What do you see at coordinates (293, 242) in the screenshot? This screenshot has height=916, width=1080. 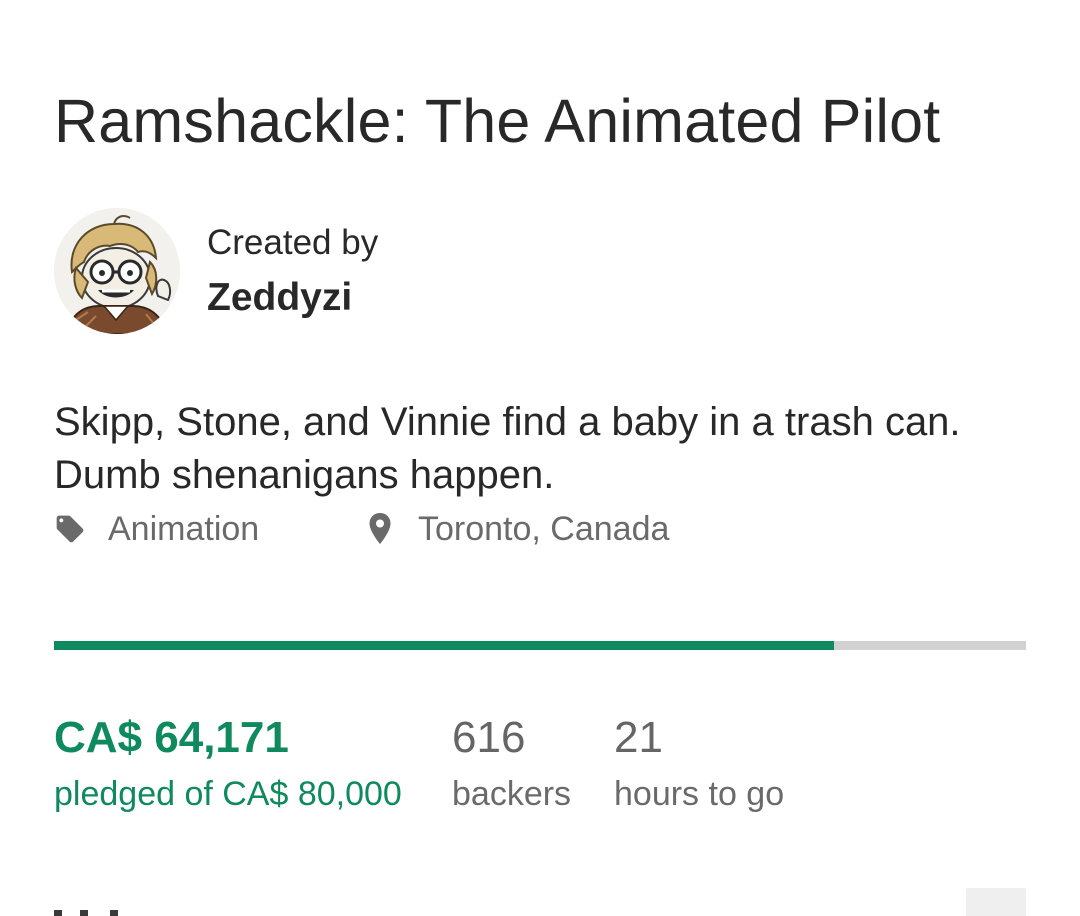 I see `created-by-label: Created by` at bounding box center [293, 242].